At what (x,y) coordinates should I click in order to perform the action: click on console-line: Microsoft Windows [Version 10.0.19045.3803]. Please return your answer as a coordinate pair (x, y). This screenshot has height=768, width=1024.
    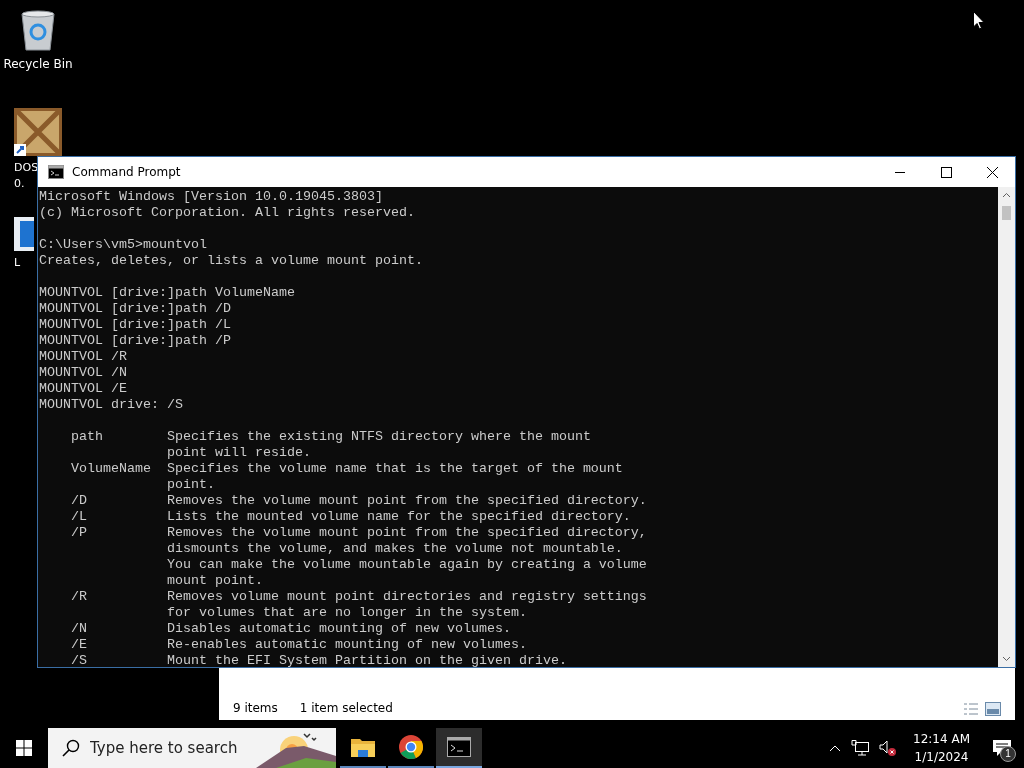
    Looking at the image, I should click on (211, 197).